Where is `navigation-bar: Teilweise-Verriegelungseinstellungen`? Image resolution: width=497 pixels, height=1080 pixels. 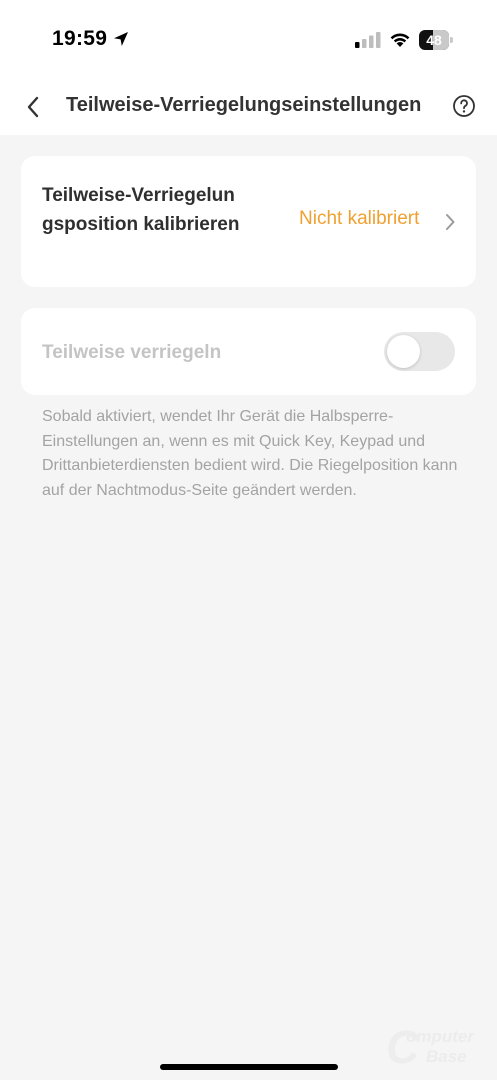 navigation-bar: Teilweise-Verriegelungseinstellungen is located at coordinates (248, 107).